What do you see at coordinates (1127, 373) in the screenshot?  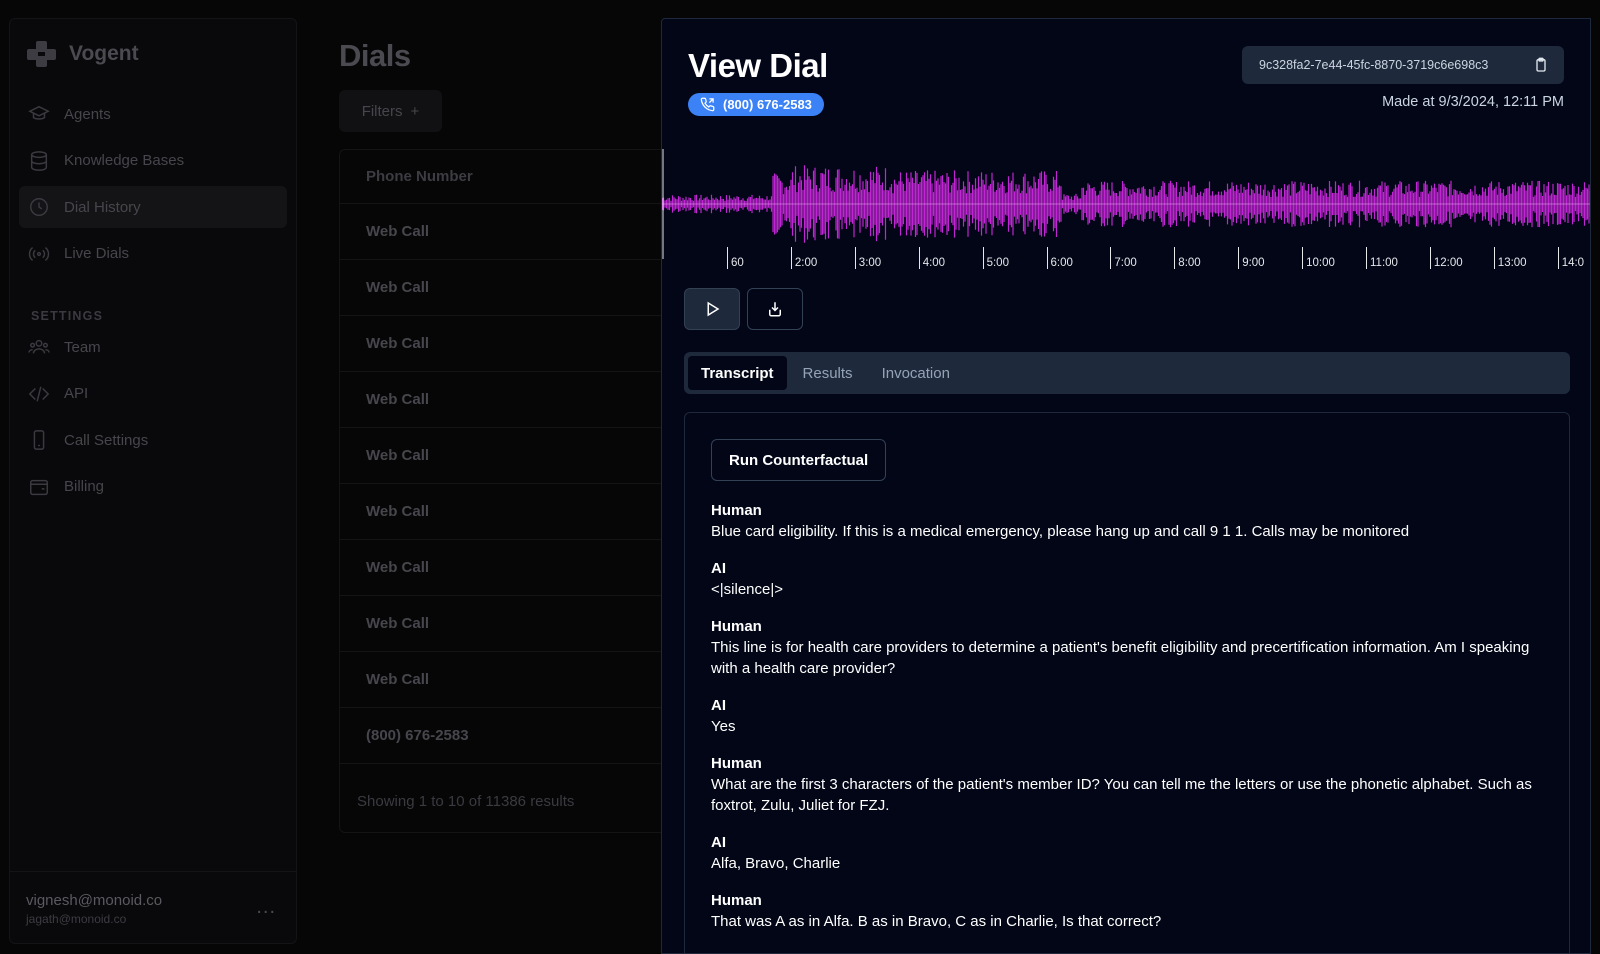 I see `drawer-tabs: Transcript Results Invocation` at bounding box center [1127, 373].